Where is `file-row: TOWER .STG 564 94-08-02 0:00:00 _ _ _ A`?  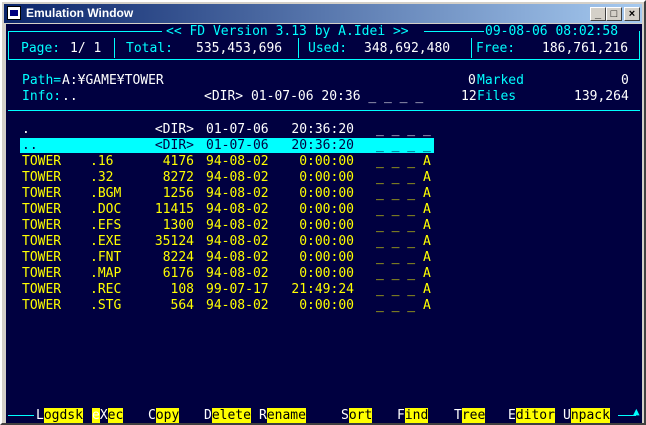 file-row: TOWER .STG 564 94-08-02 0:00:00 _ _ _ A is located at coordinates (232, 306).